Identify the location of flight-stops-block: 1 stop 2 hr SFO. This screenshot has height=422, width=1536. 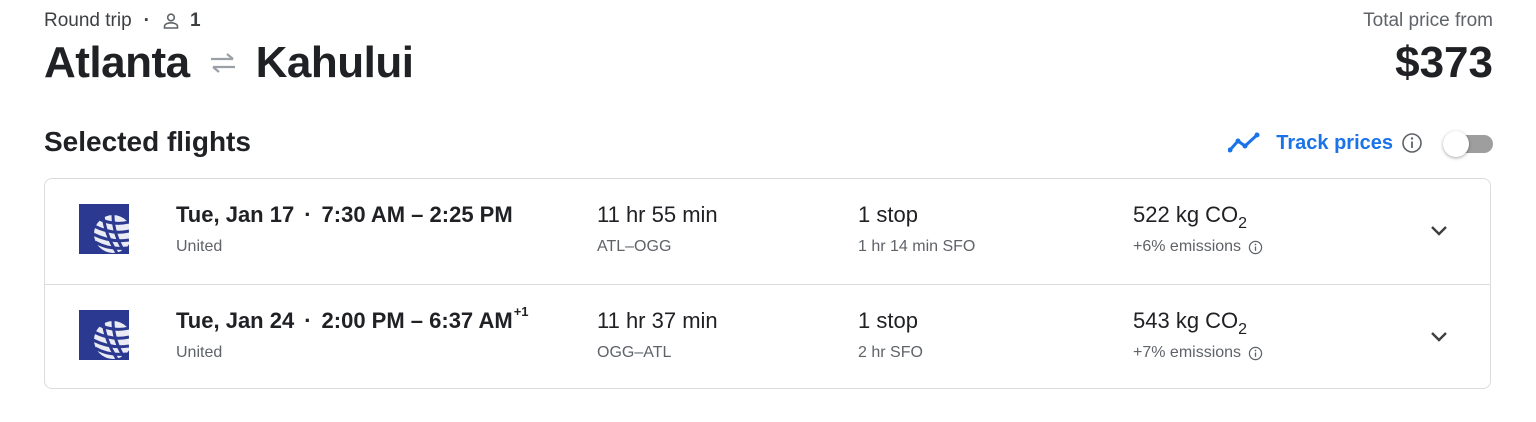
(890, 335).